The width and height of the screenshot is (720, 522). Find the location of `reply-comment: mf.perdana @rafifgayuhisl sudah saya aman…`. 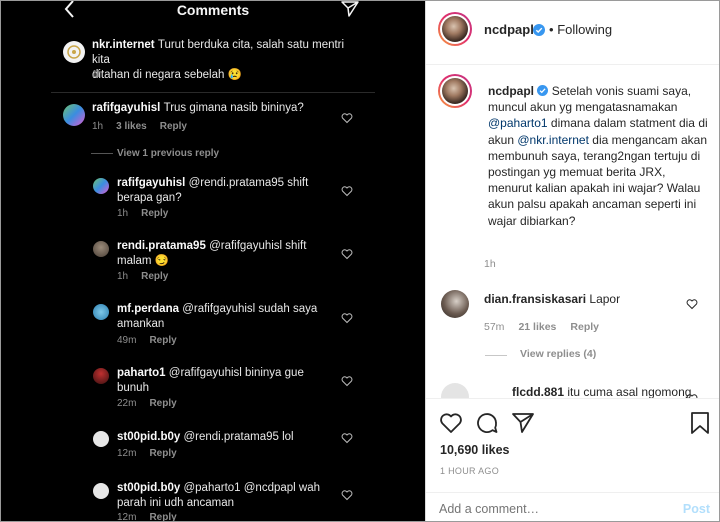

reply-comment: mf.perdana @rafifgayuhisl sudah saya aman… is located at coordinates (227, 317).